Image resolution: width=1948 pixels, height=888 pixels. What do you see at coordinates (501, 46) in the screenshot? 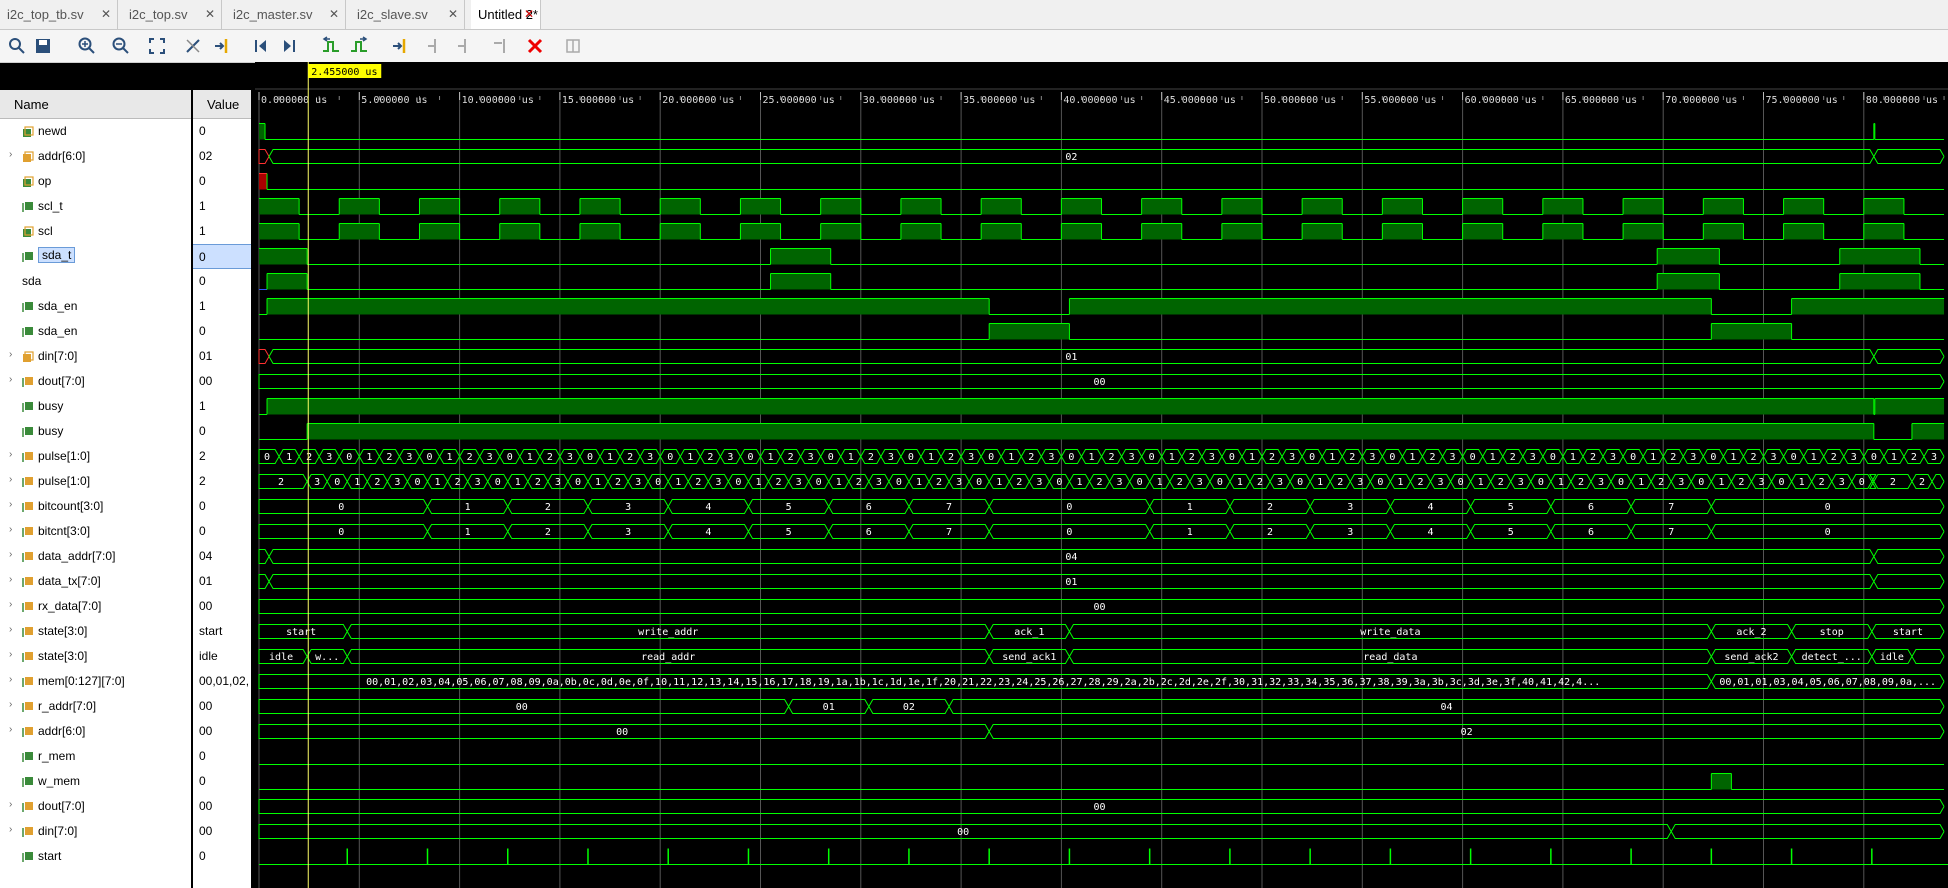
I see `swap-cursors-icon` at bounding box center [501, 46].